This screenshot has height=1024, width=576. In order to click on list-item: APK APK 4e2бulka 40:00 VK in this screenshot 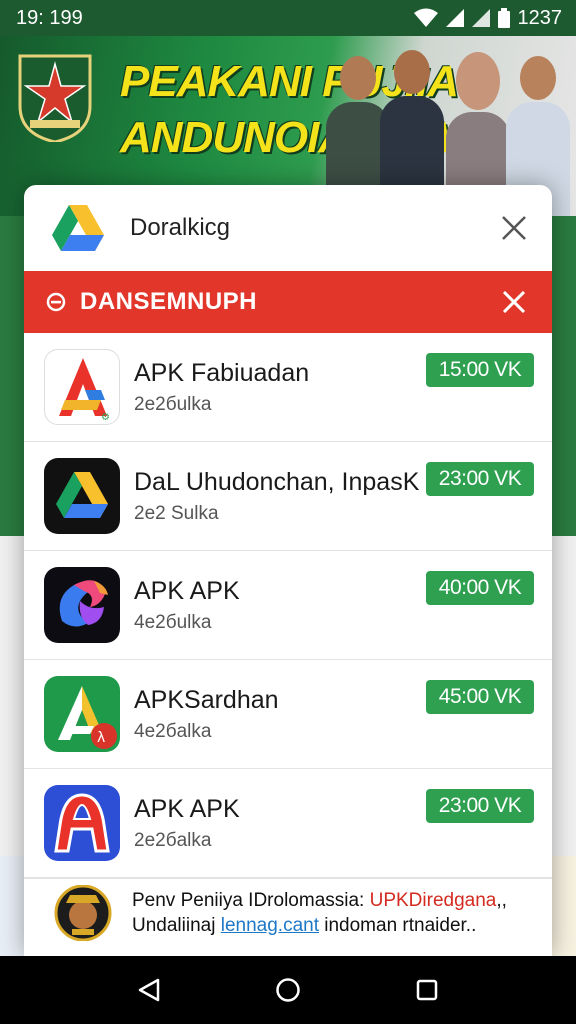, I will do `click(288, 605)`.